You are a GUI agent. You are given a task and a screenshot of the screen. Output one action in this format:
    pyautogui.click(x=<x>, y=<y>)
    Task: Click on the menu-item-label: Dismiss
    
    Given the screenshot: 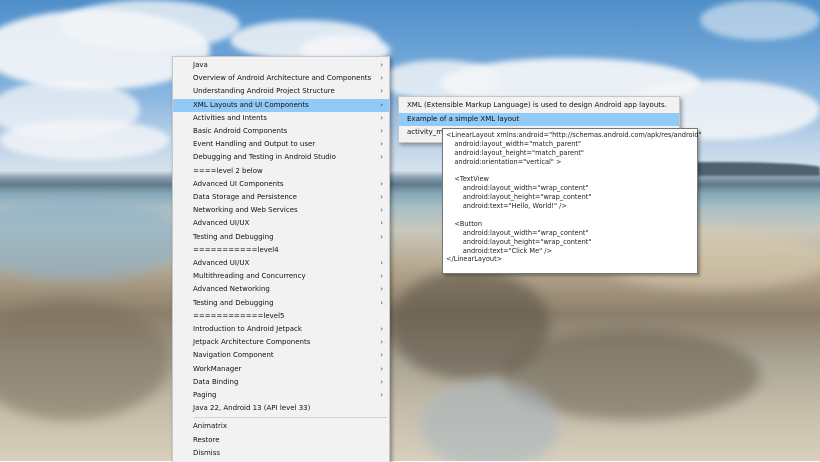 What is the action you would take?
    pyautogui.click(x=207, y=453)
    